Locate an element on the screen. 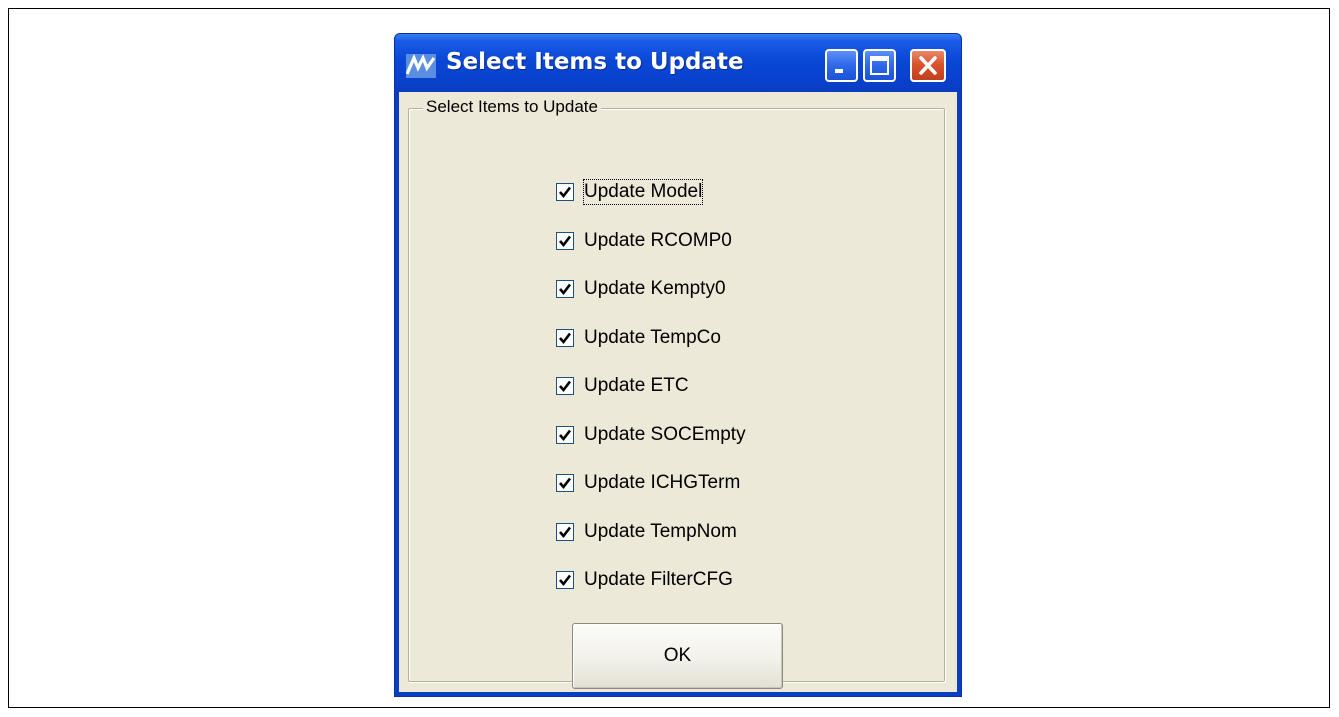 The height and width of the screenshot is (717, 1339). checkbox-update-tempco: Update TempCo is located at coordinates (638, 338).